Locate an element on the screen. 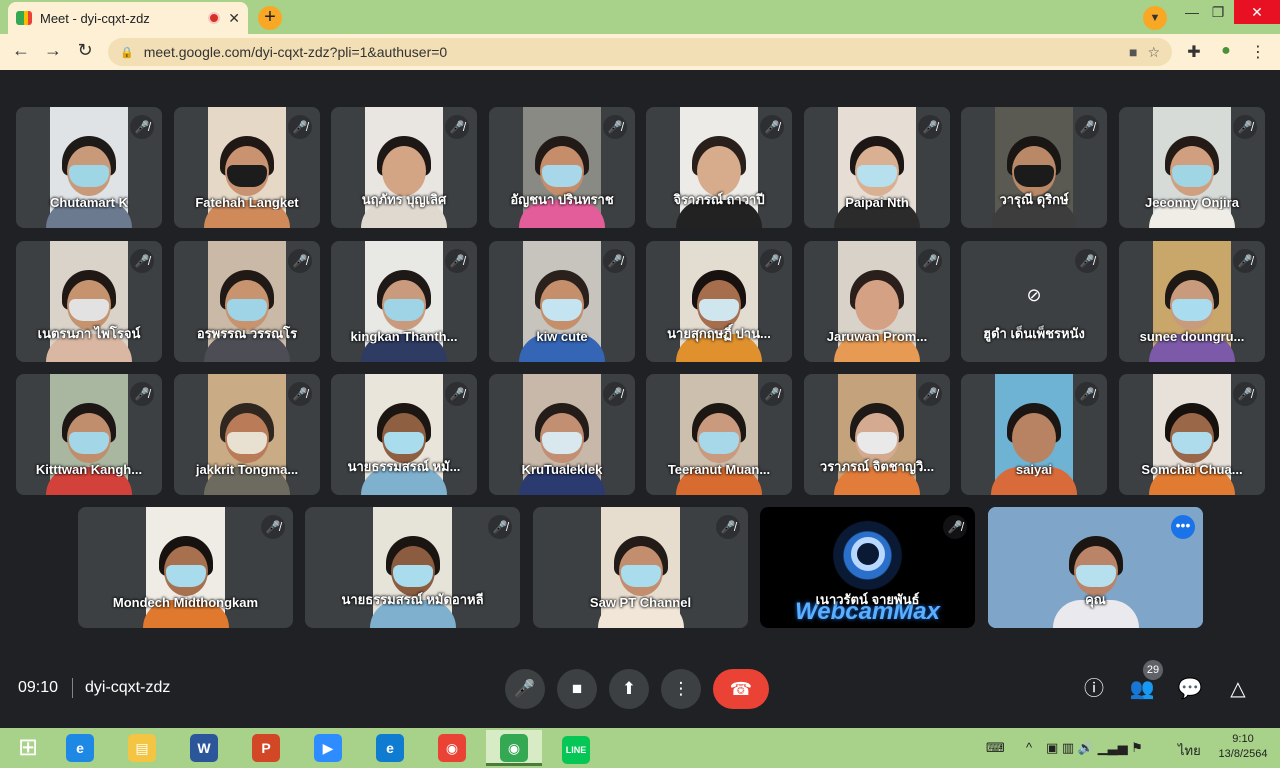 Image resolution: width=1280 pixels, height=768 pixels. edge-app-icon: e is located at coordinates (390, 748).